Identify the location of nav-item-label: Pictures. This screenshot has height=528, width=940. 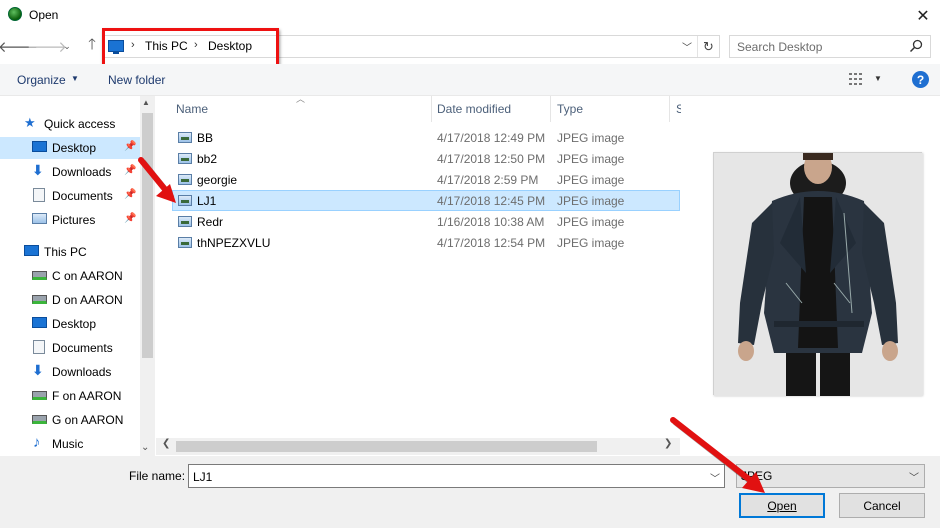
(74, 220).